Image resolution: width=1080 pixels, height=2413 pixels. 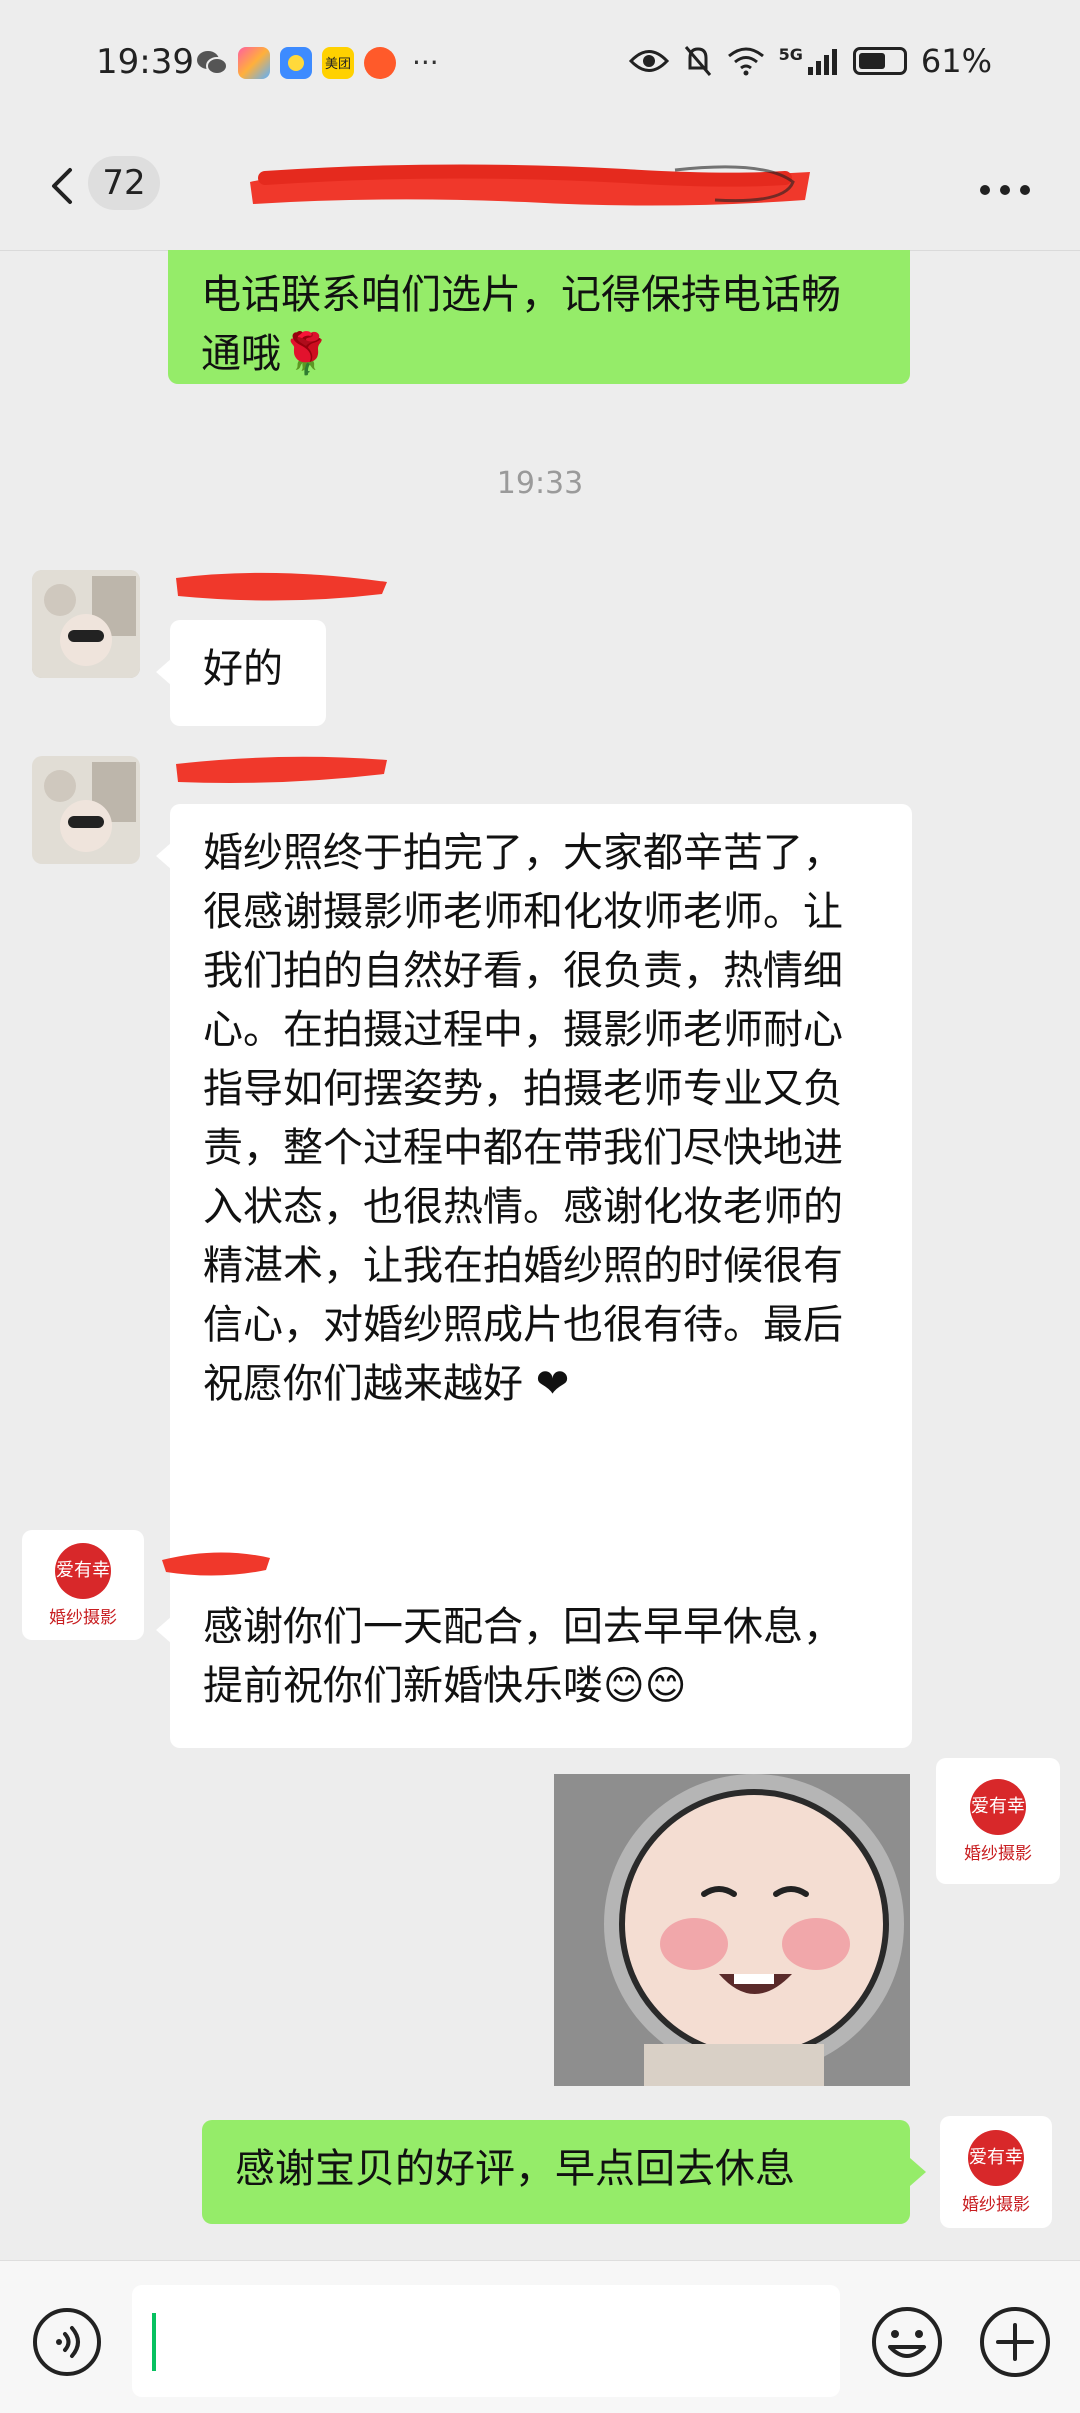 I want to click on eye-icon, so click(x=648, y=61).